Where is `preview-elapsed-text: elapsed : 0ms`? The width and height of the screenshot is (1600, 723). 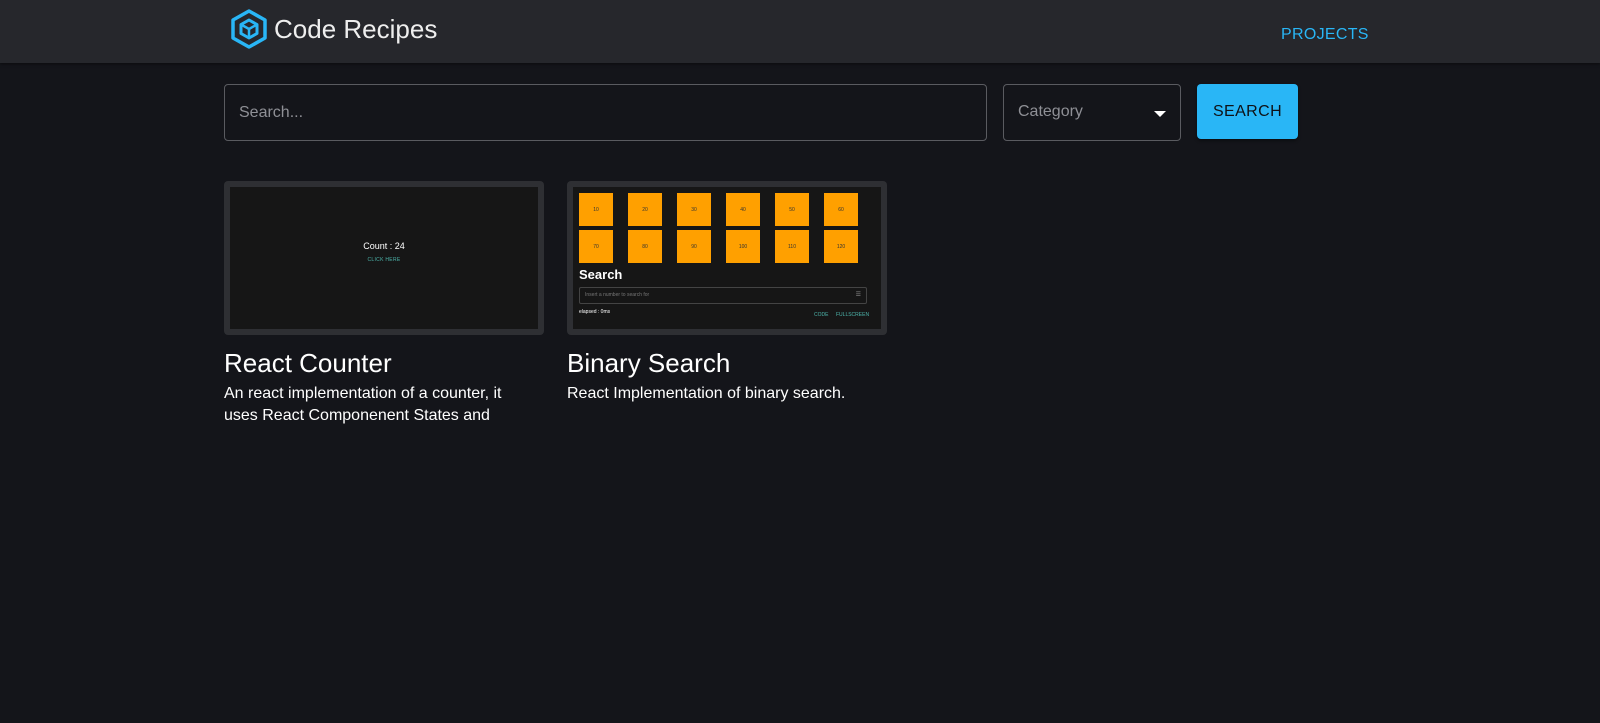 preview-elapsed-text: elapsed : 0ms is located at coordinates (595, 312).